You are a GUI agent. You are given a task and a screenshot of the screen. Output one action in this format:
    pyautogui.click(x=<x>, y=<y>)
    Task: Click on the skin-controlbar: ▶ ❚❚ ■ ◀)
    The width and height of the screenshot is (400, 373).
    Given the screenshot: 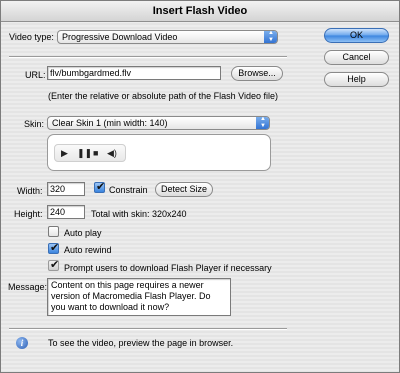 What is the action you would take?
    pyautogui.click(x=90, y=153)
    